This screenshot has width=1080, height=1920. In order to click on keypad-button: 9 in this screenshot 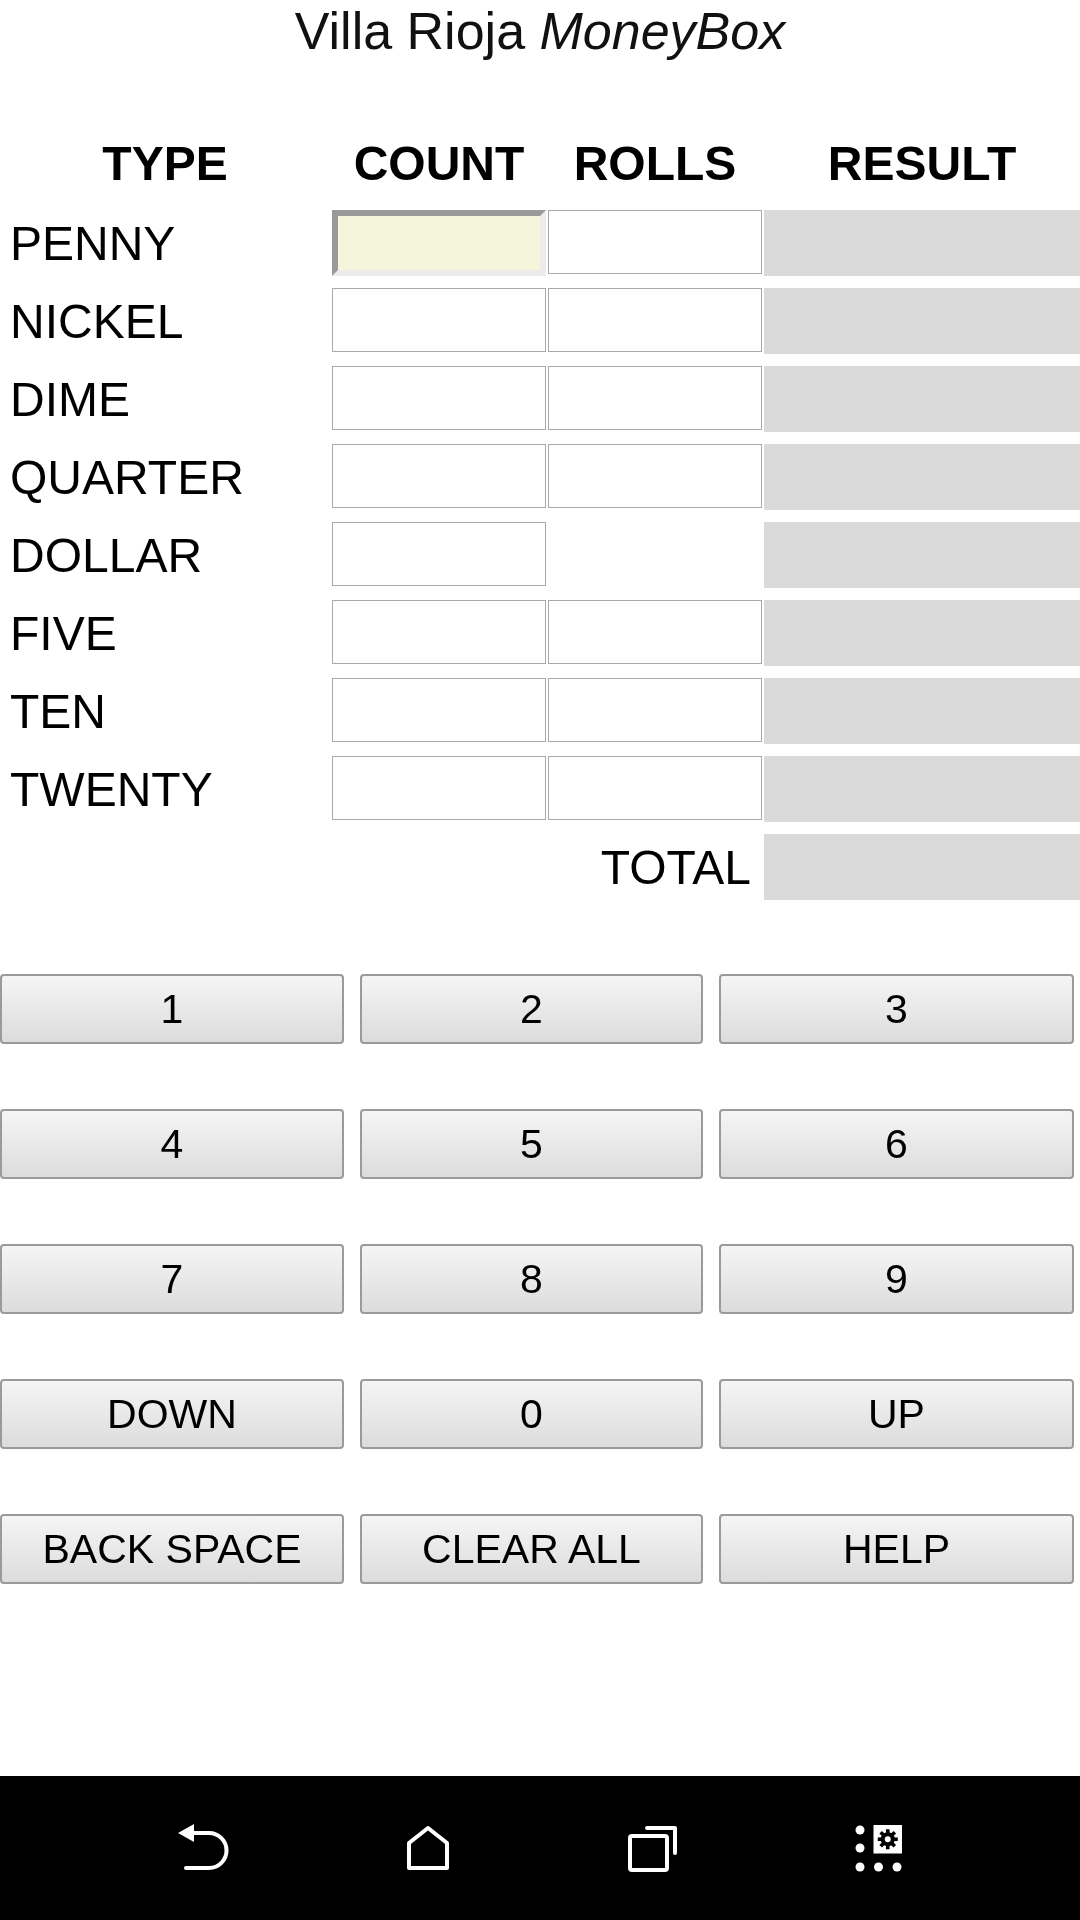, I will do `click(896, 1279)`.